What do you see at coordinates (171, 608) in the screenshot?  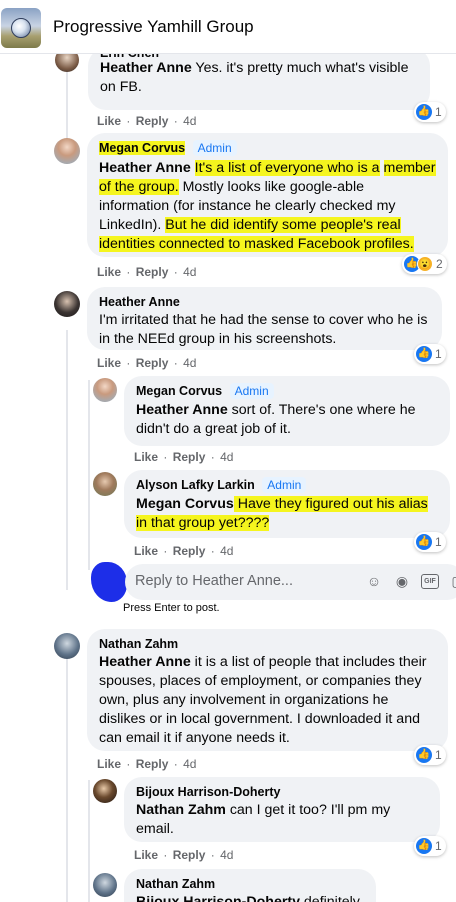 I see `press-enter-hint: Press Enter to post.` at bounding box center [171, 608].